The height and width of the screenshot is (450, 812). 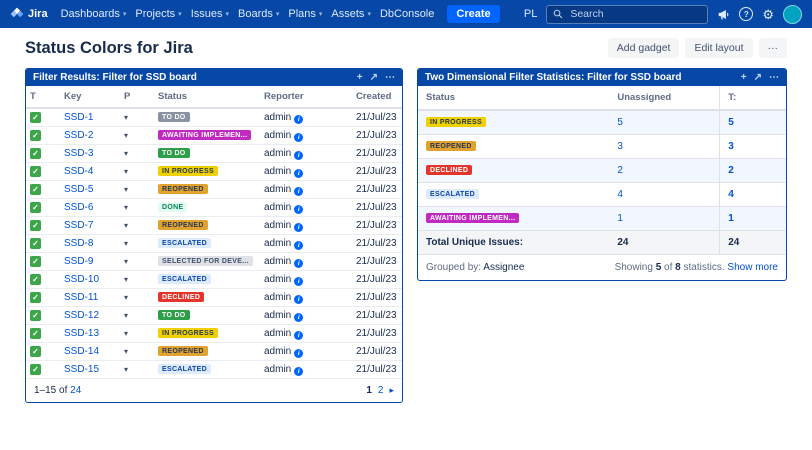 What do you see at coordinates (369, 14) in the screenshot?
I see `chevron-down-icon: ▾` at bounding box center [369, 14].